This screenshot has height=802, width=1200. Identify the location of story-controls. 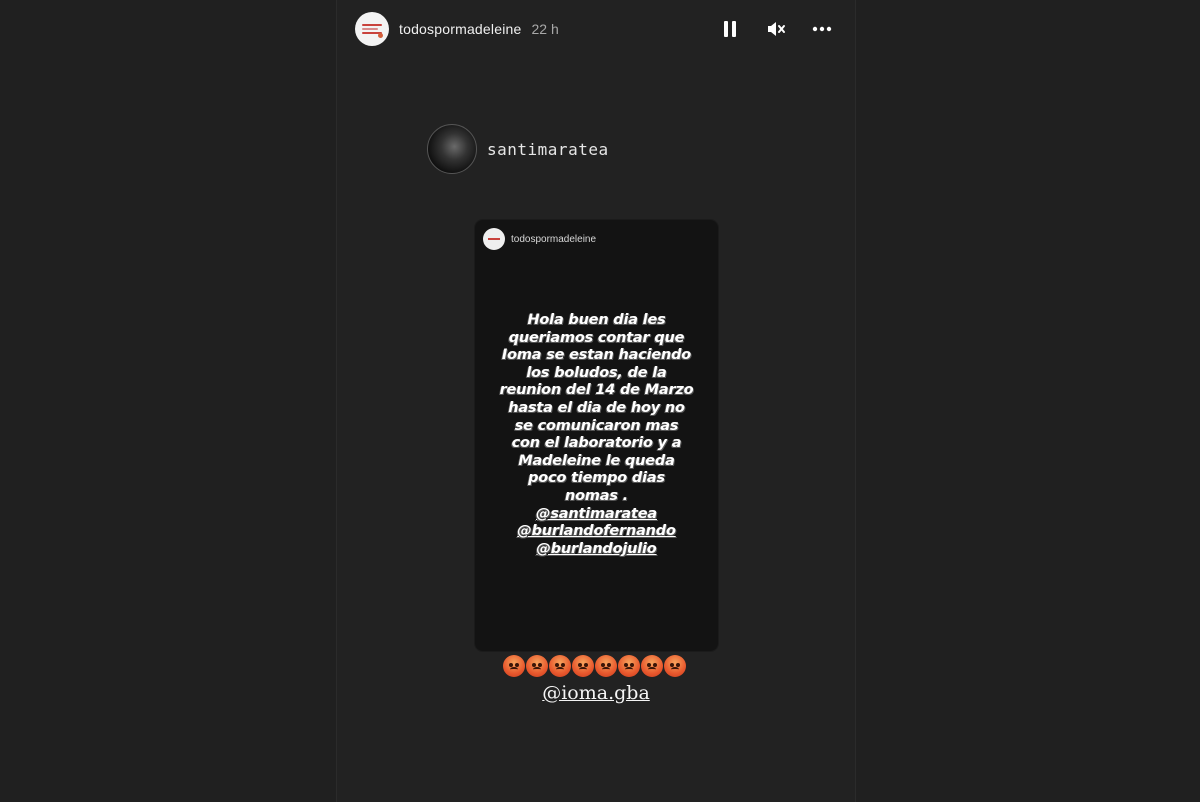
(776, 29).